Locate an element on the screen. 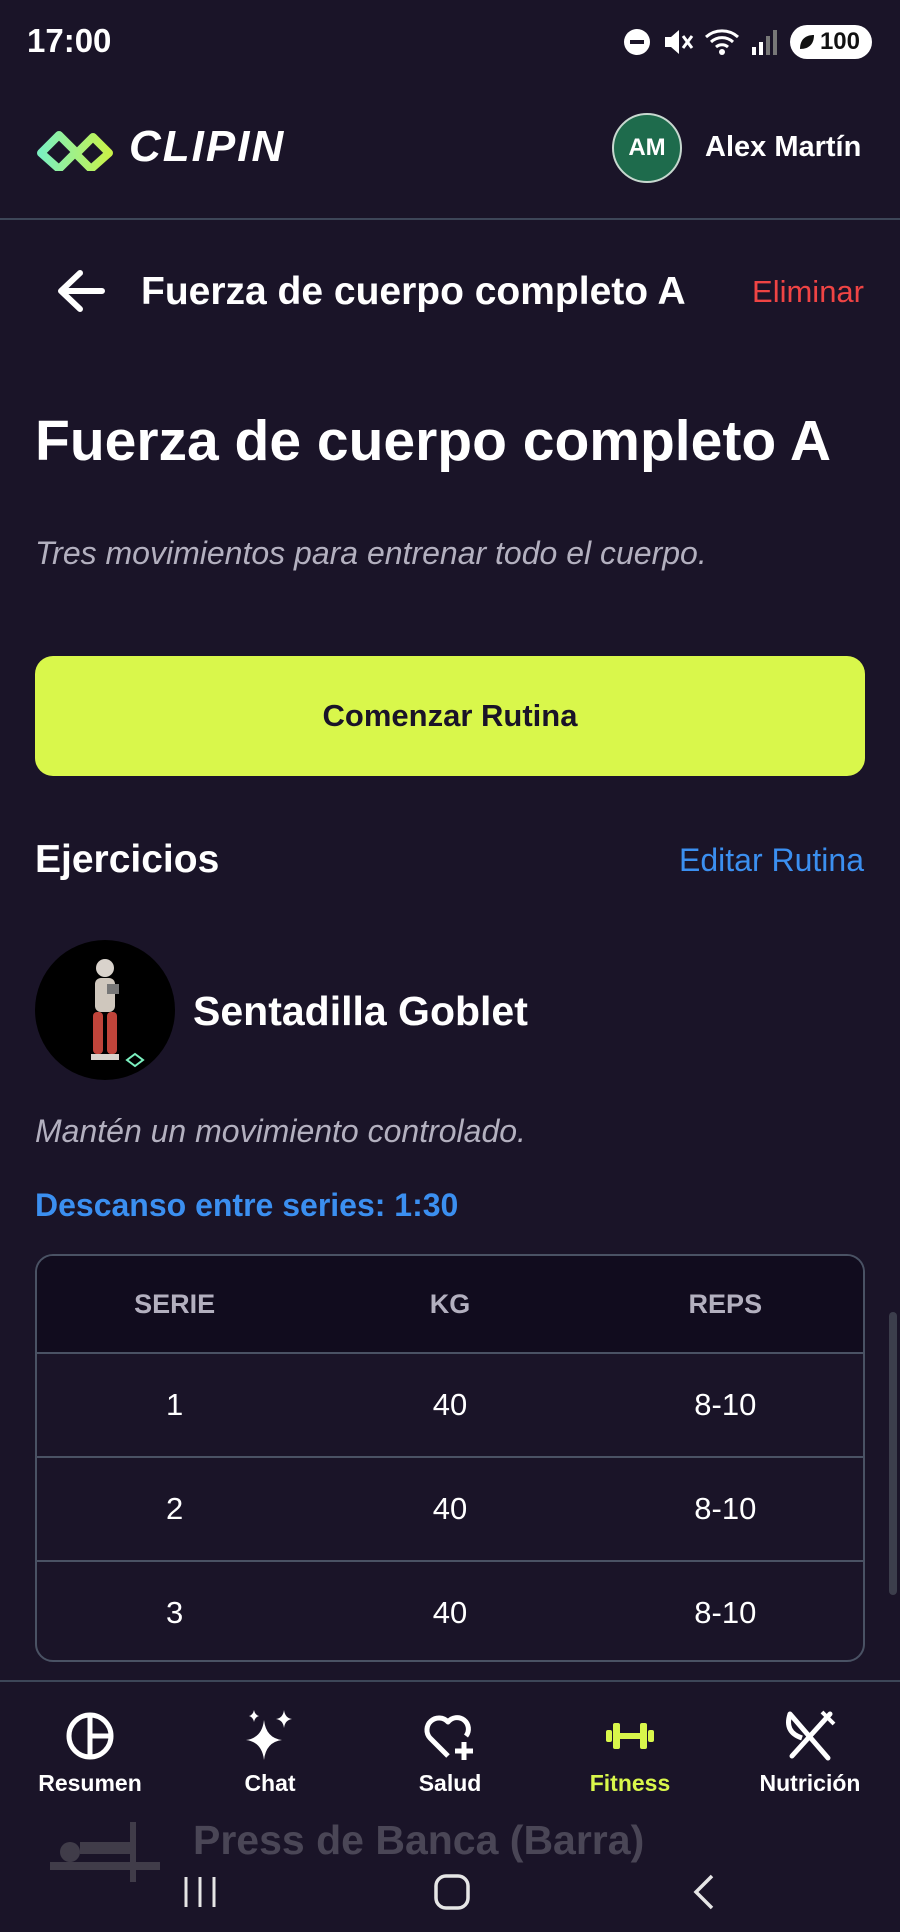  dumbbell-icon is located at coordinates (630, 1736).